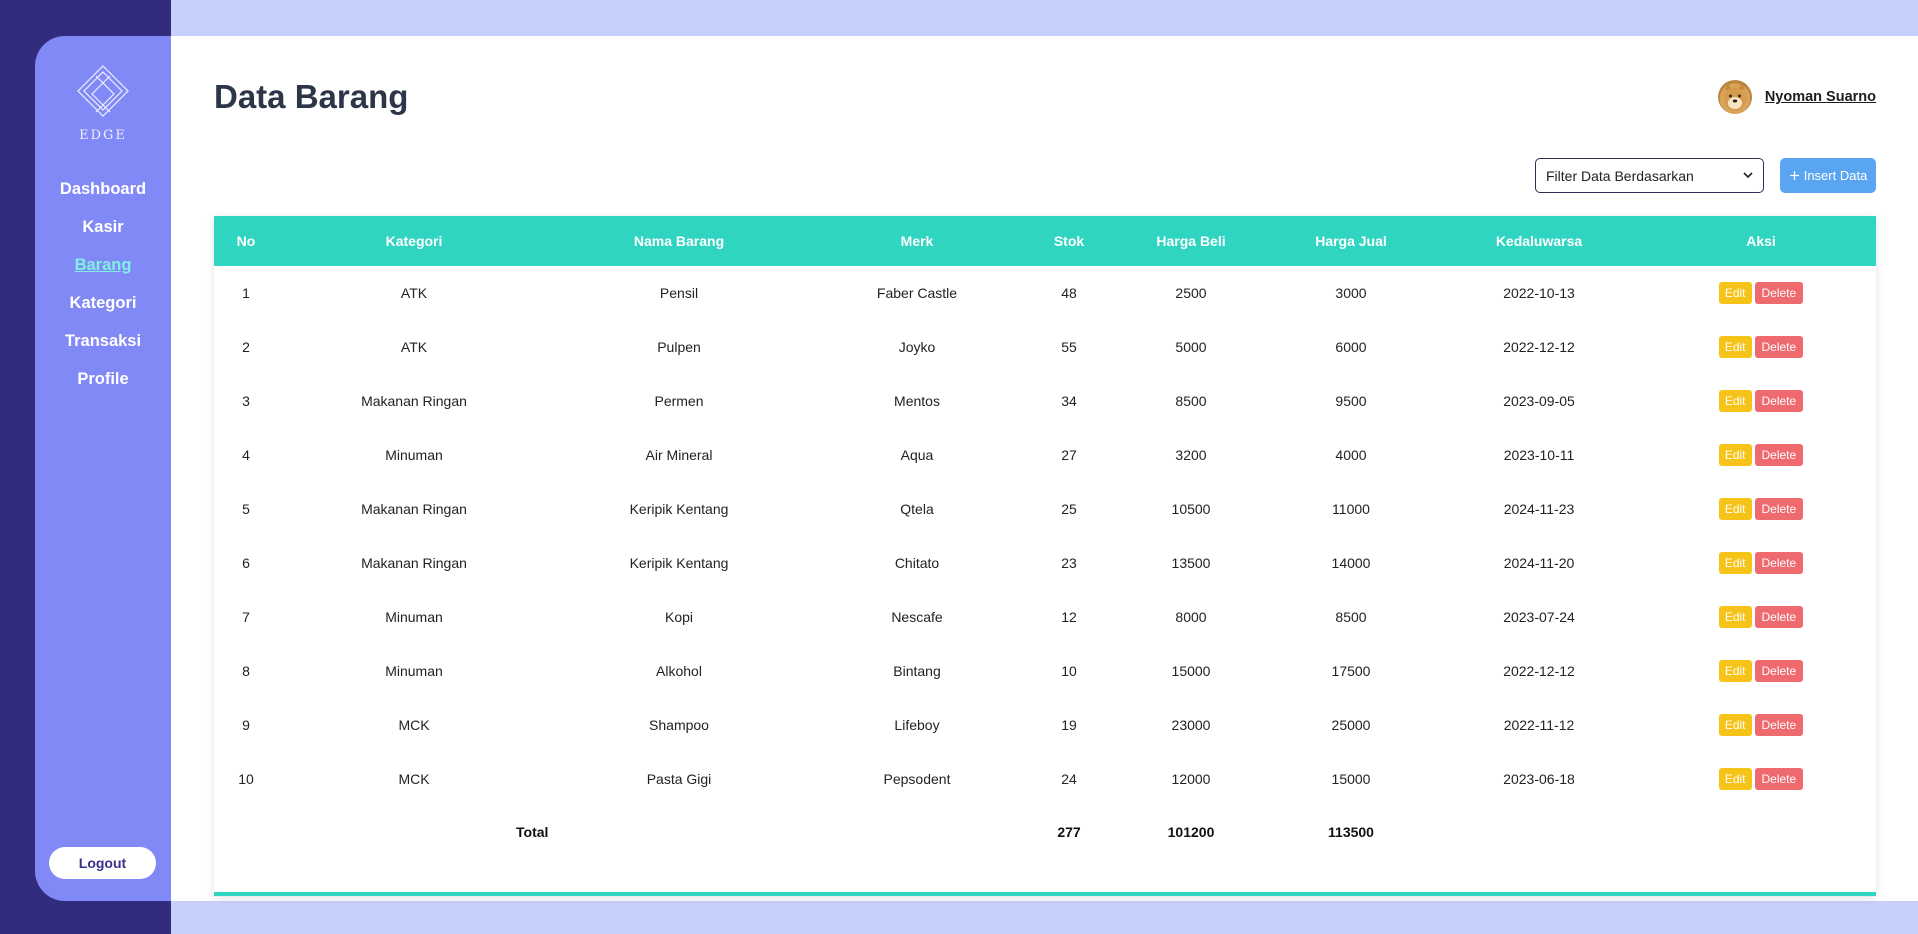  Describe the element at coordinates (1649, 175) in the screenshot. I see `filter-select: Filter Data Berdasarkan` at that location.